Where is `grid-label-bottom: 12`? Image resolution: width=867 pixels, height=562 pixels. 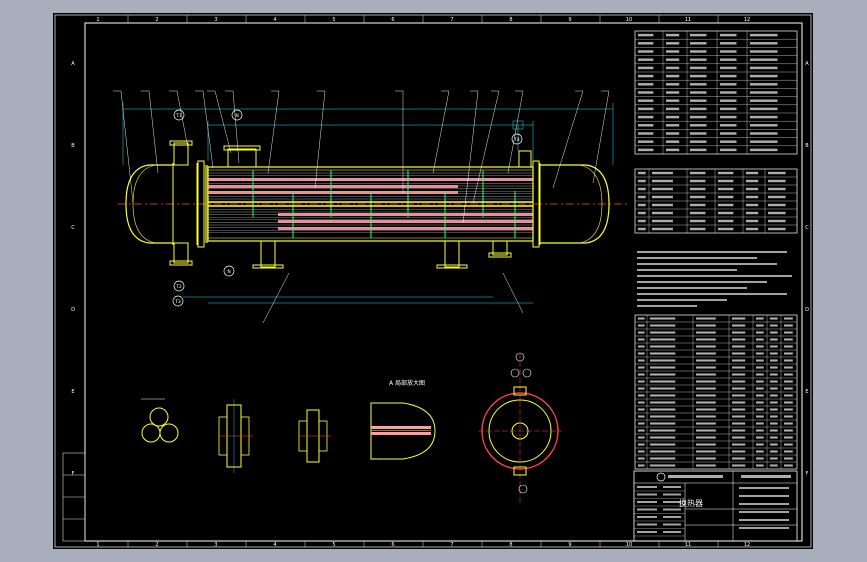 grid-label-bottom: 12 is located at coordinates (747, 545).